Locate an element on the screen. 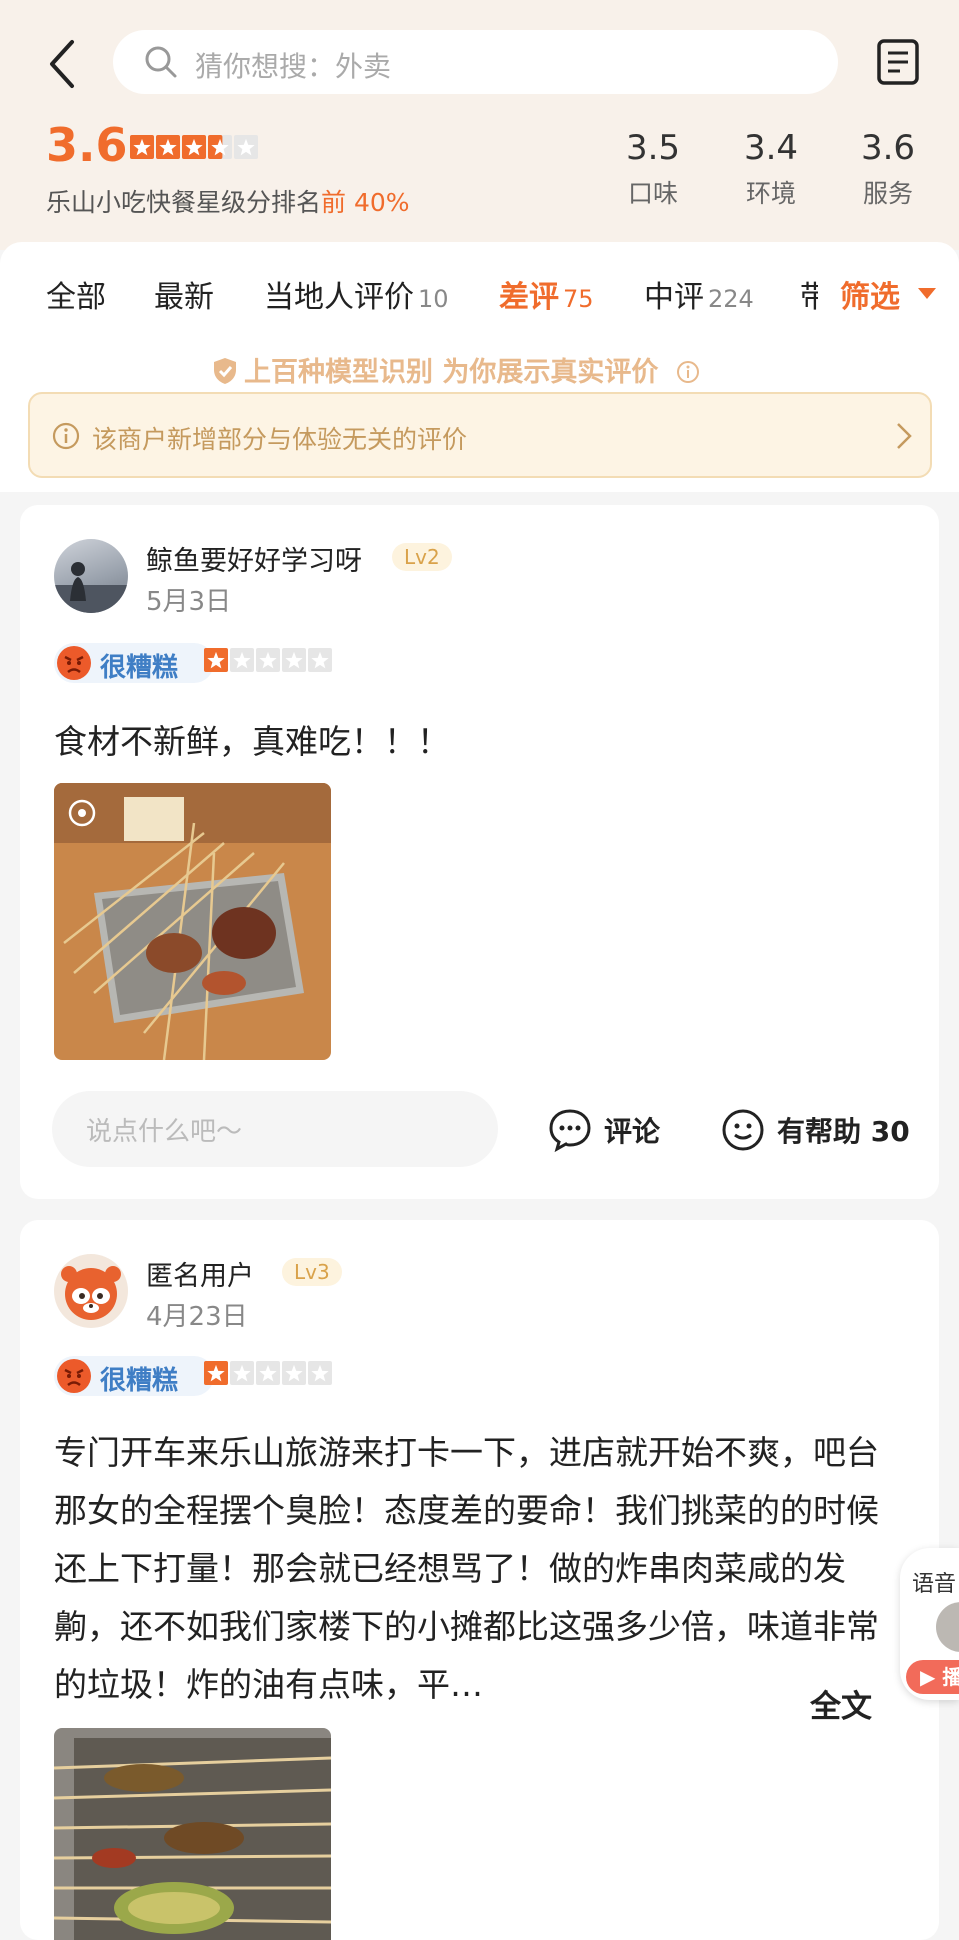 This screenshot has width=959, height=1940. helpful-text: 有帮助 is located at coordinates (819, 1131).